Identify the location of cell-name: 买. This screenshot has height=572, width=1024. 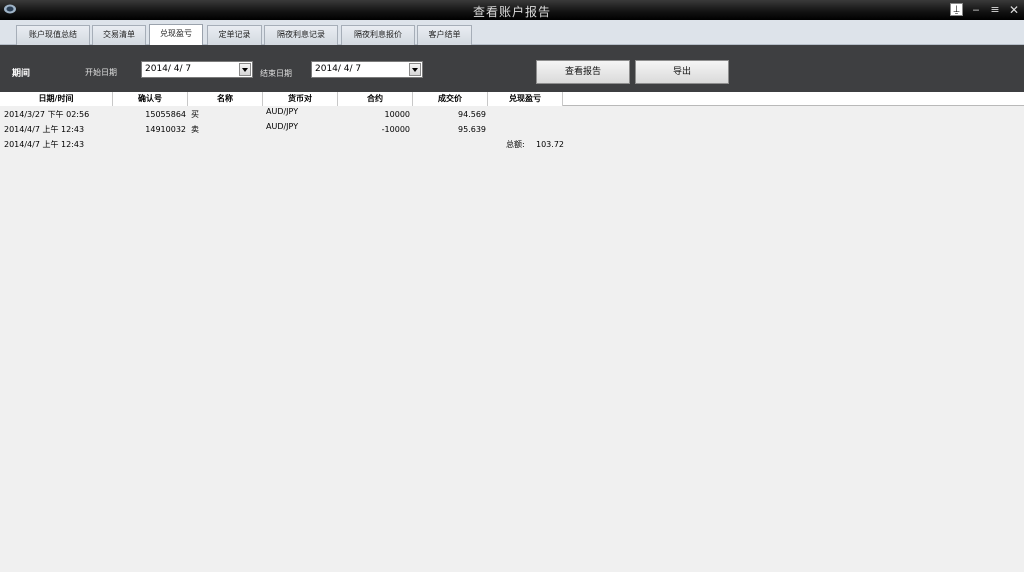
(195, 114).